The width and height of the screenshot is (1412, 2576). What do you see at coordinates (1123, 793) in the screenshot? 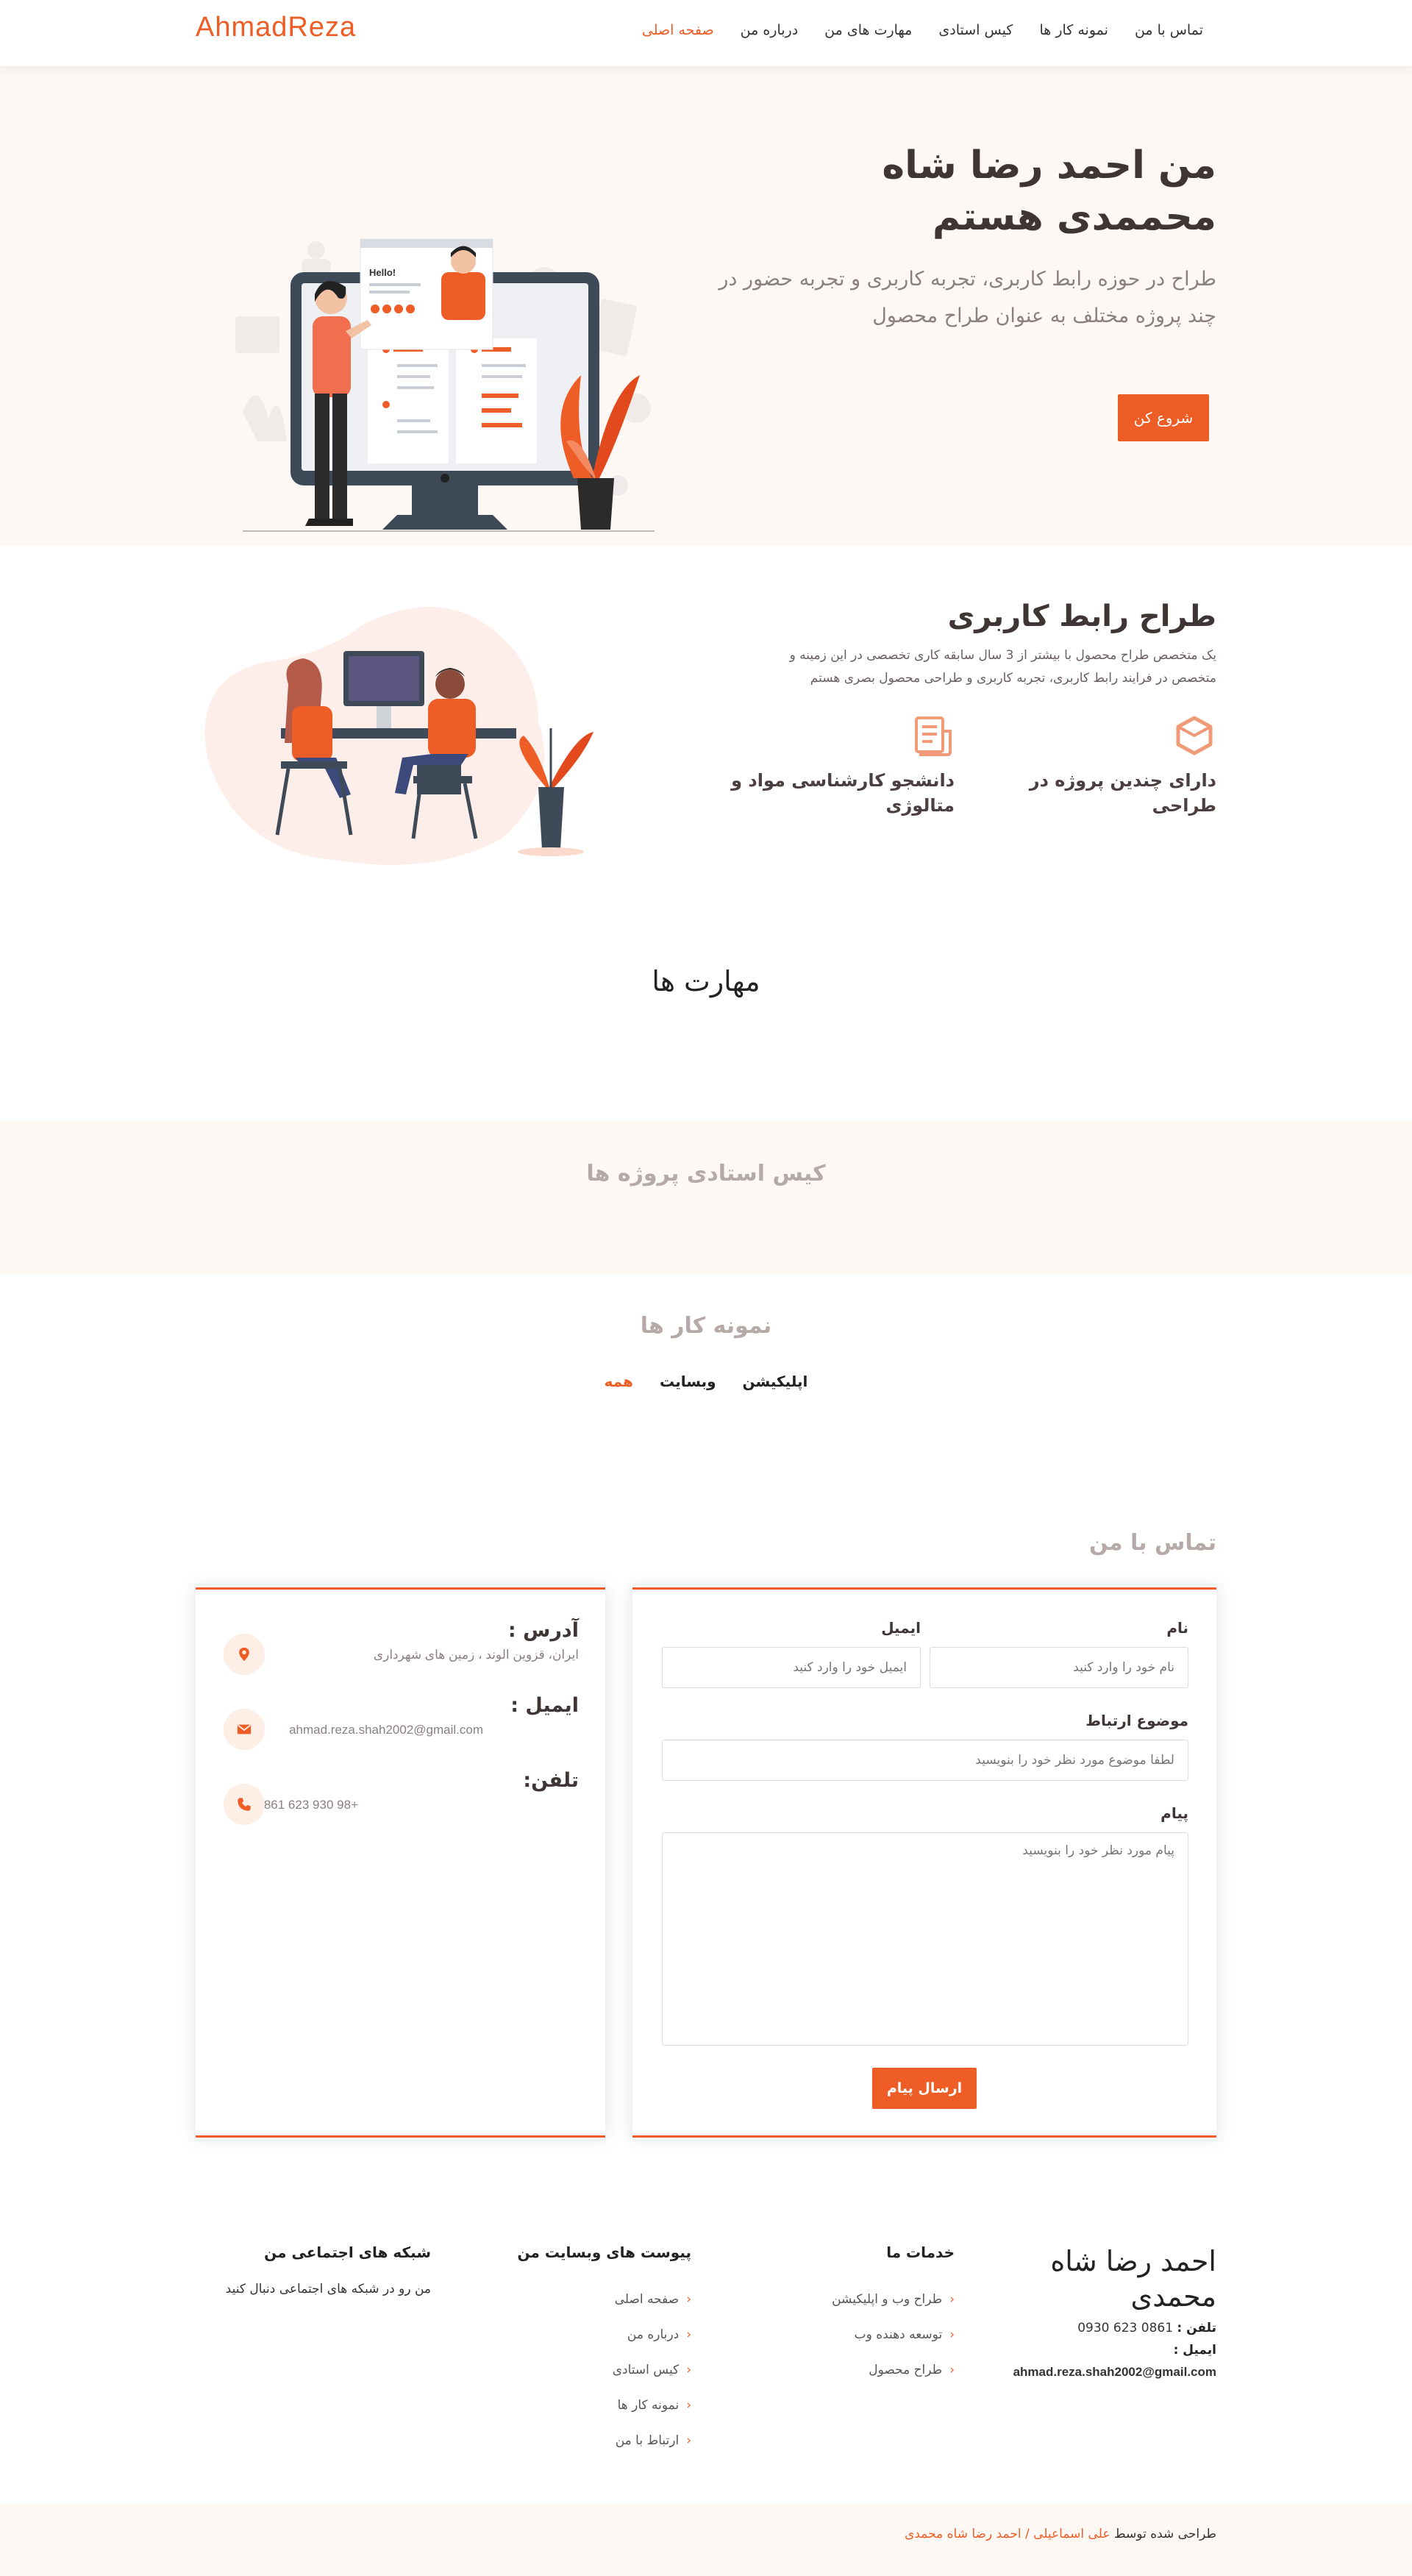
I see `feature-label: دارای چندین پروژه در طراحی` at bounding box center [1123, 793].